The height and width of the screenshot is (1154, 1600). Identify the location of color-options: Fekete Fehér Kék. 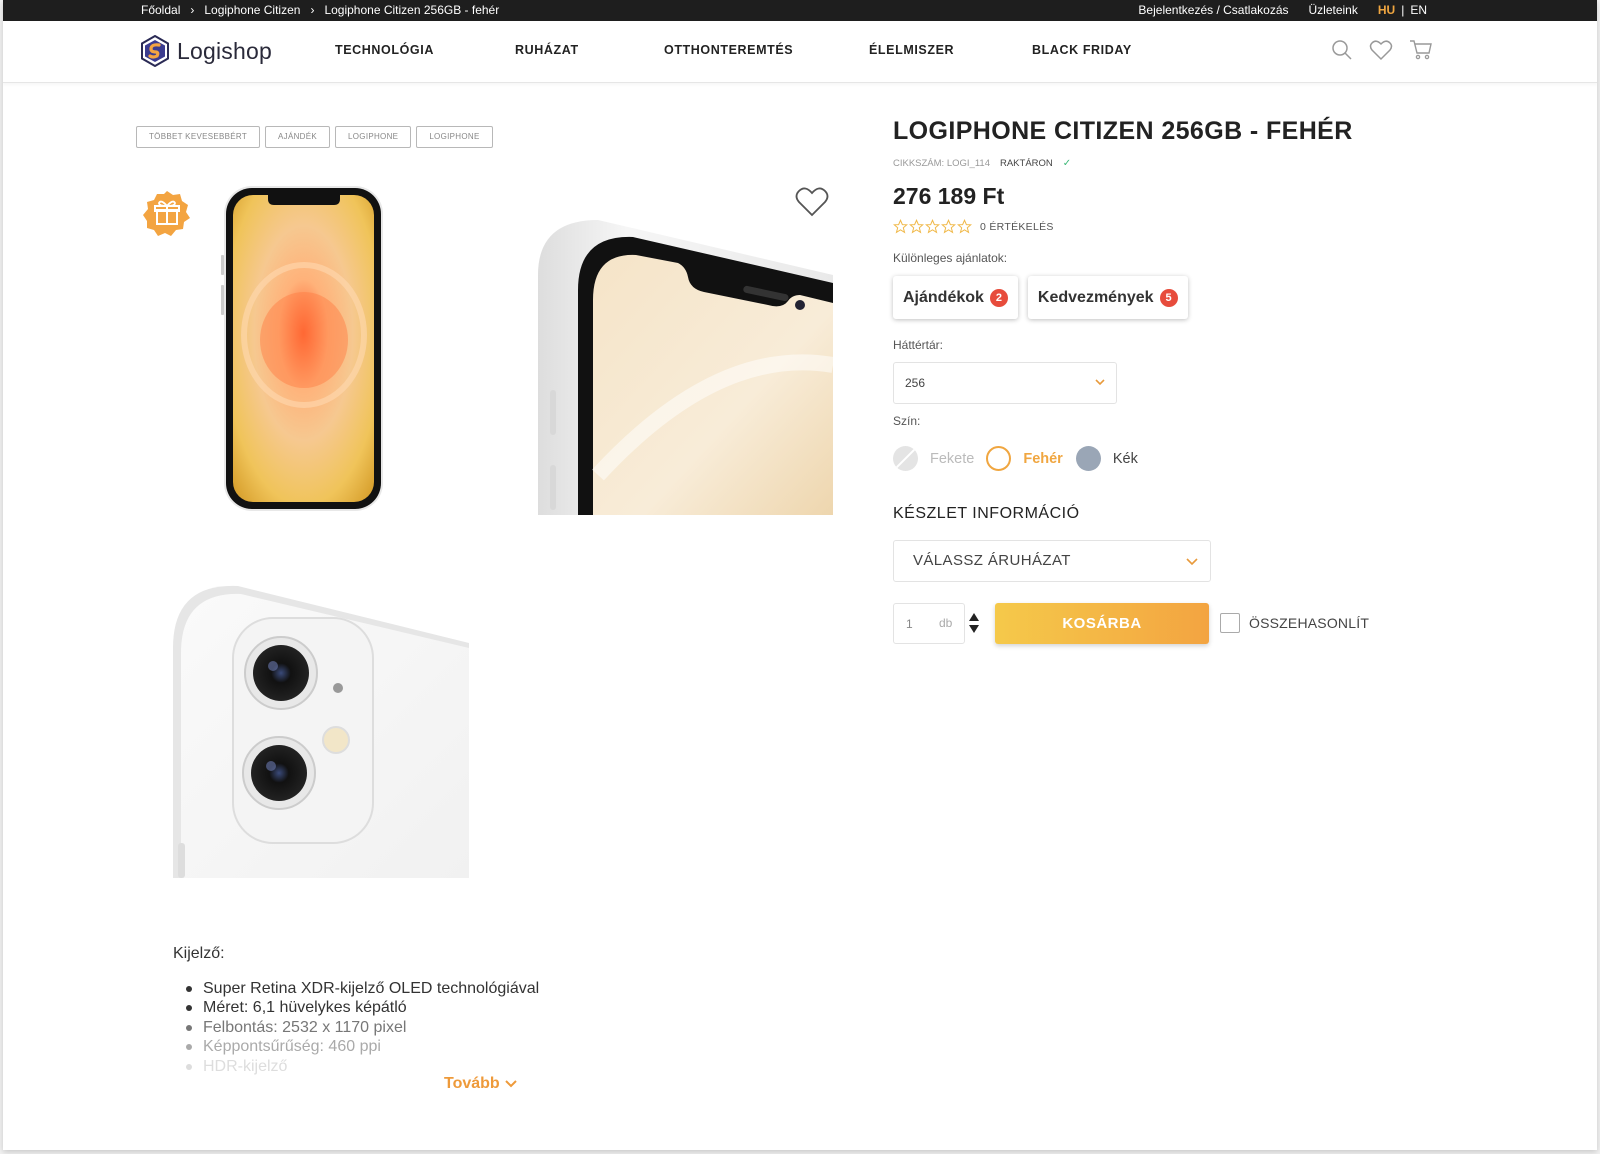
(1015, 458).